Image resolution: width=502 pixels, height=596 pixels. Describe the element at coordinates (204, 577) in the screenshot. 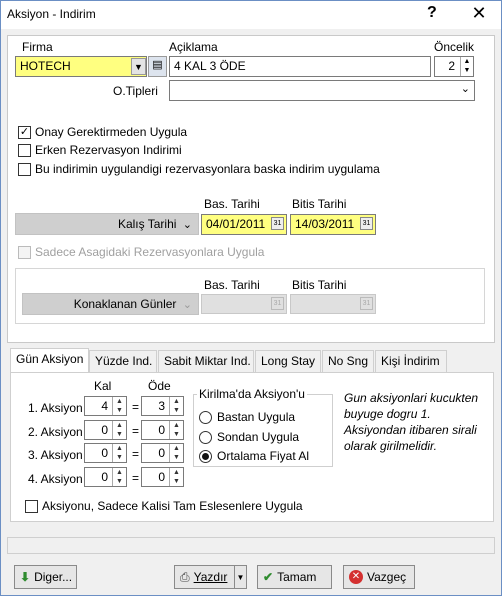

I see `yazdir-button: ⎙ Yazdır` at that location.